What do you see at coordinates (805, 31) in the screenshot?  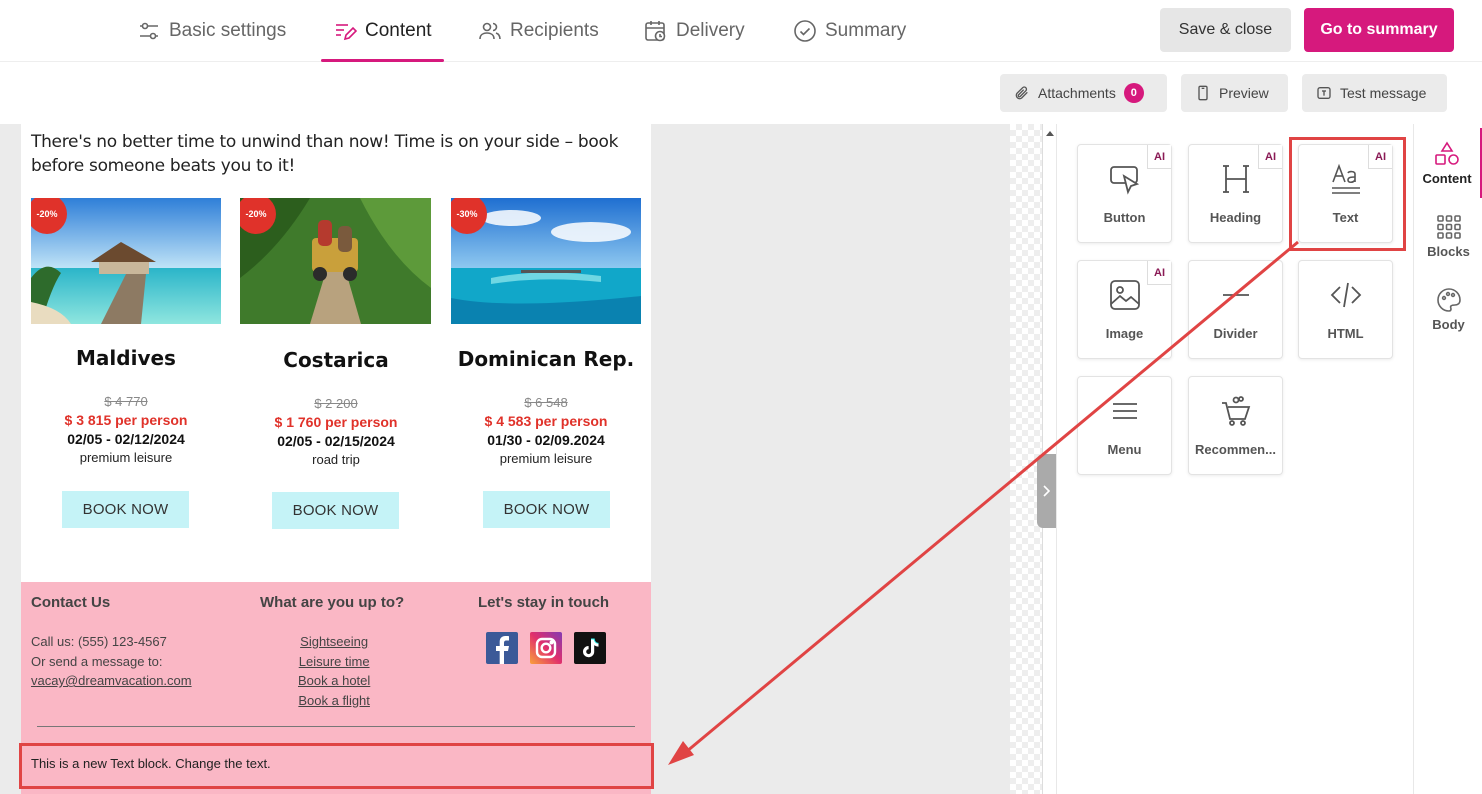 I see `check-circle-icon` at bounding box center [805, 31].